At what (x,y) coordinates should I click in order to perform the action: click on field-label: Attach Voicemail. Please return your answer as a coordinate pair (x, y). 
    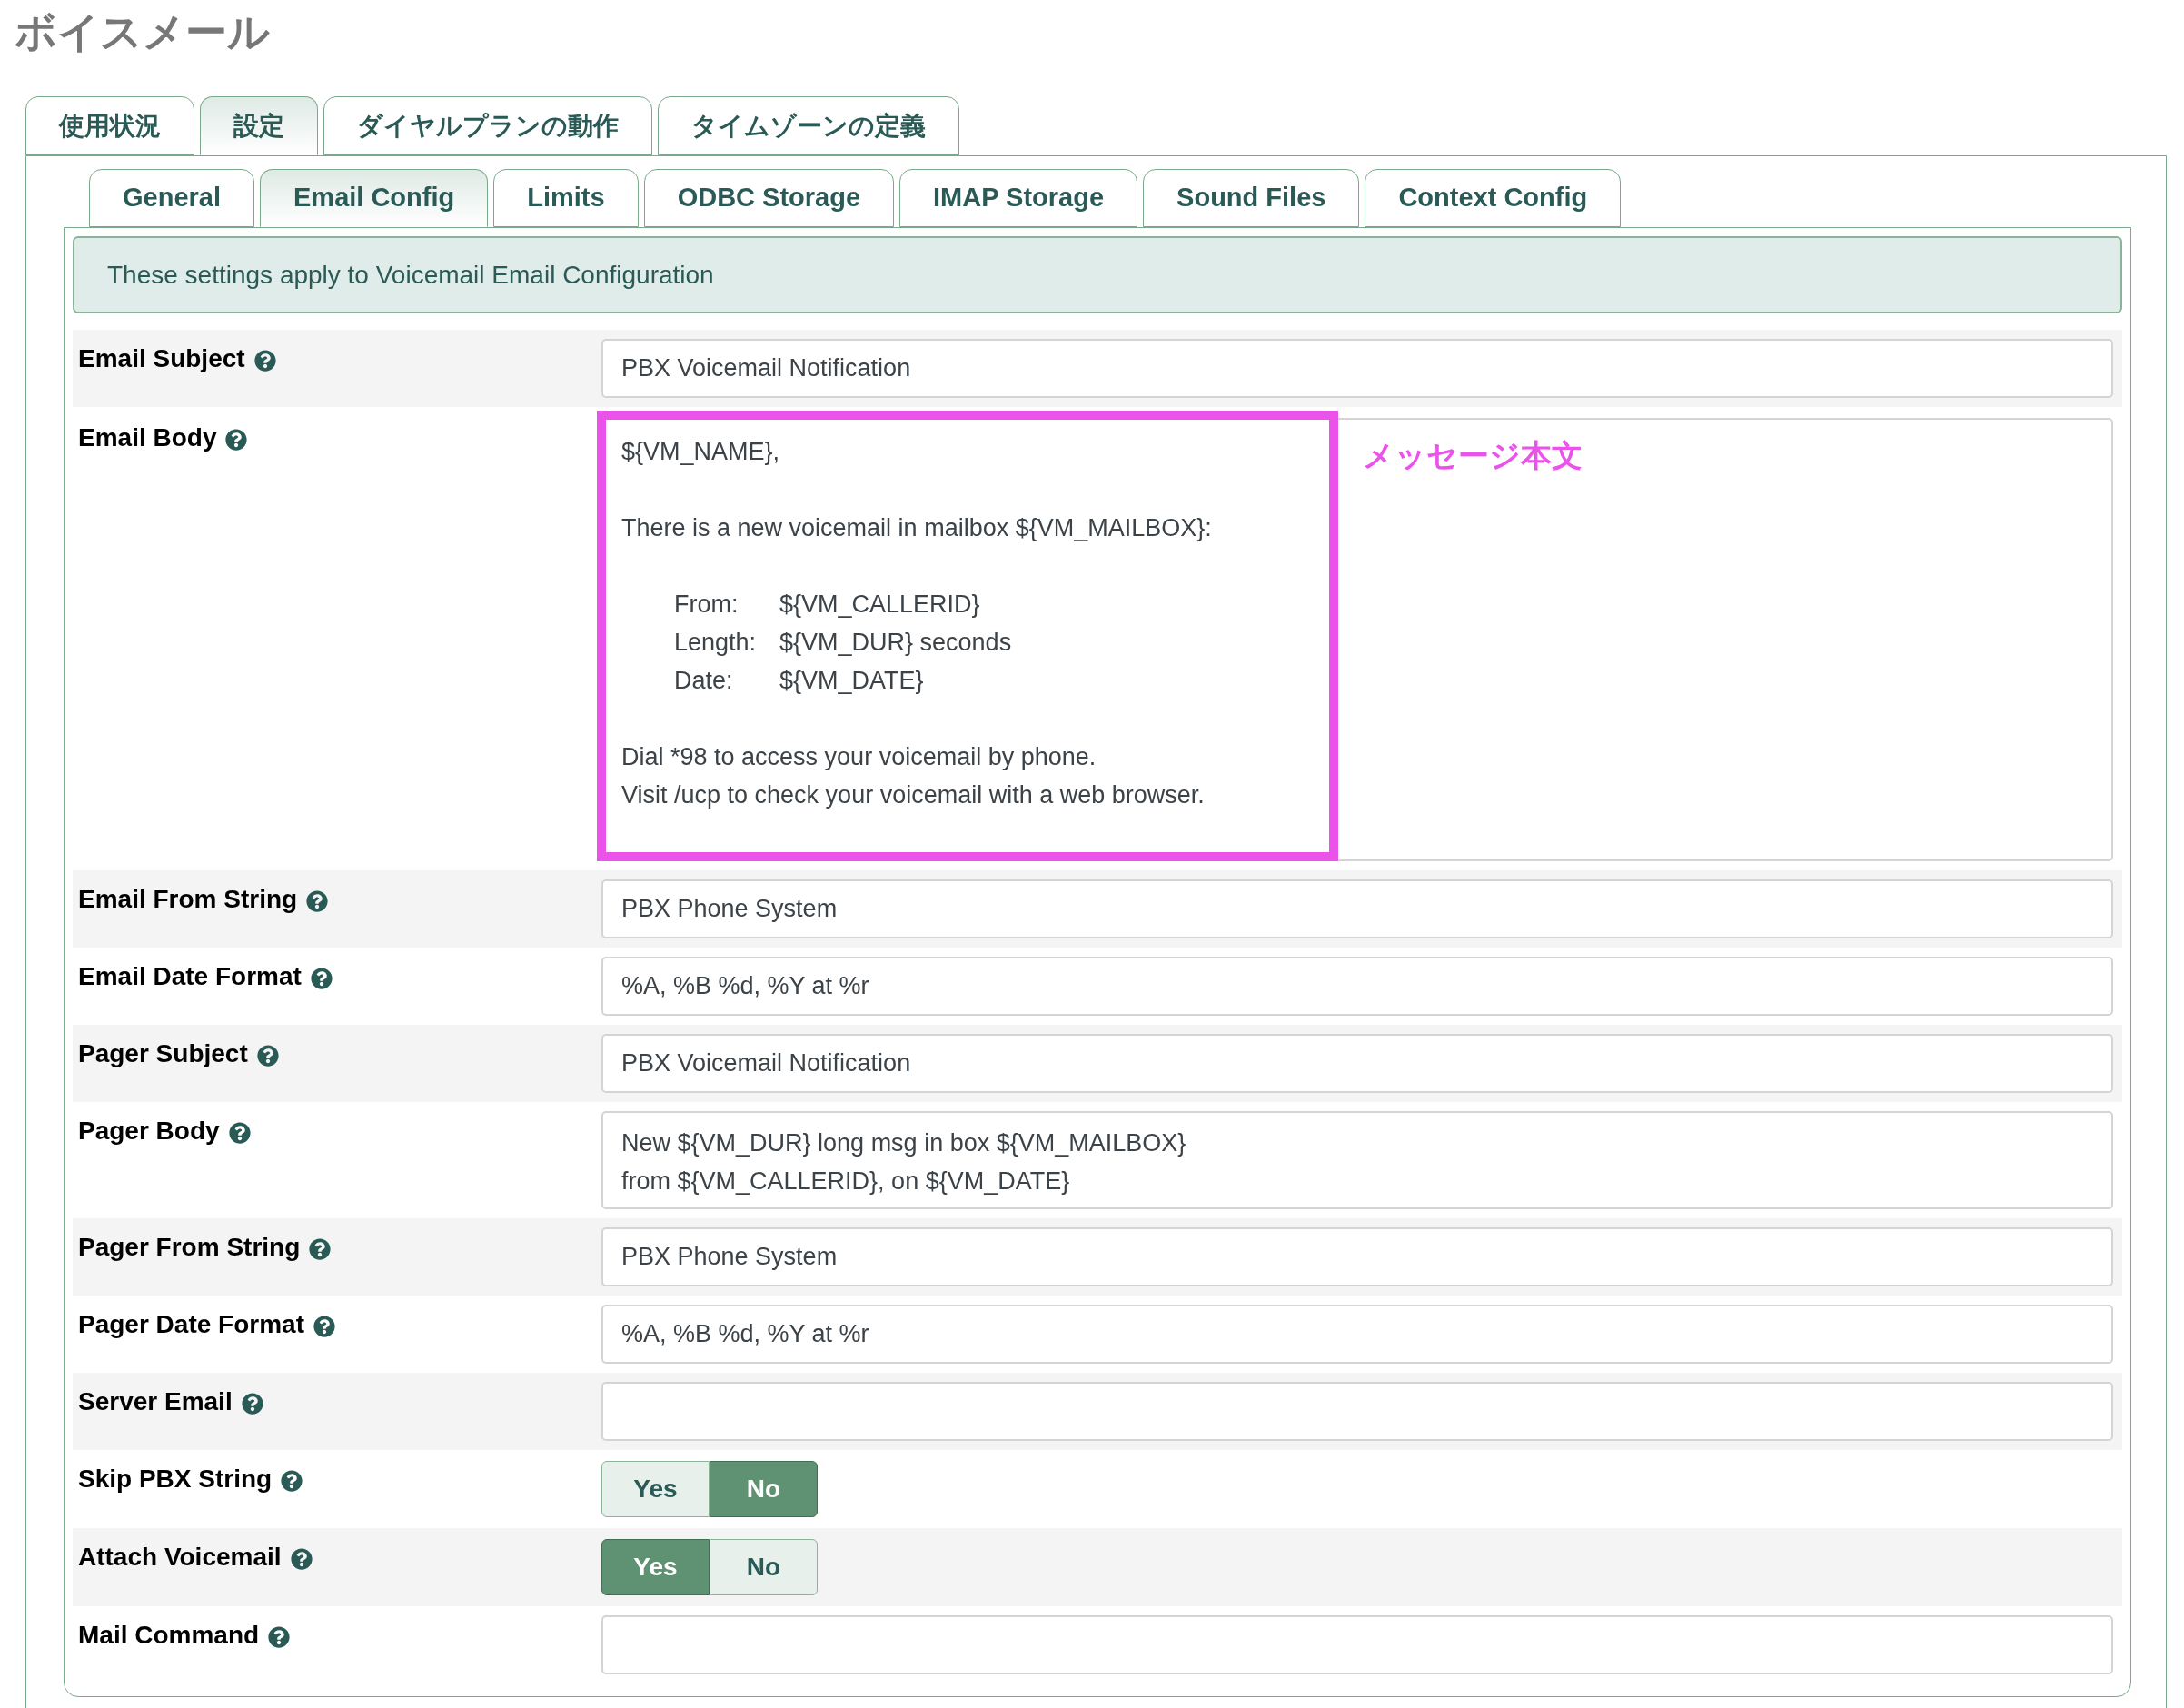
    Looking at the image, I should click on (180, 1557).